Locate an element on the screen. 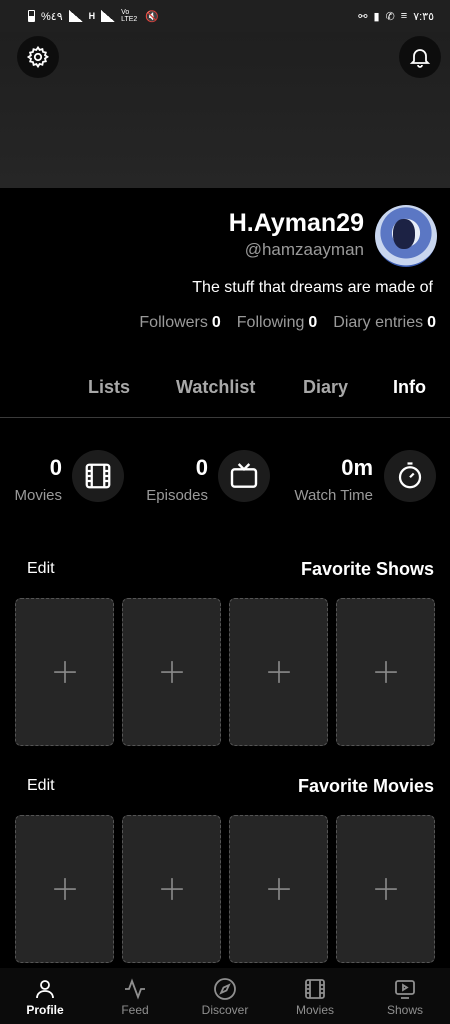  gear-icon is located at coordinates (38, 57).